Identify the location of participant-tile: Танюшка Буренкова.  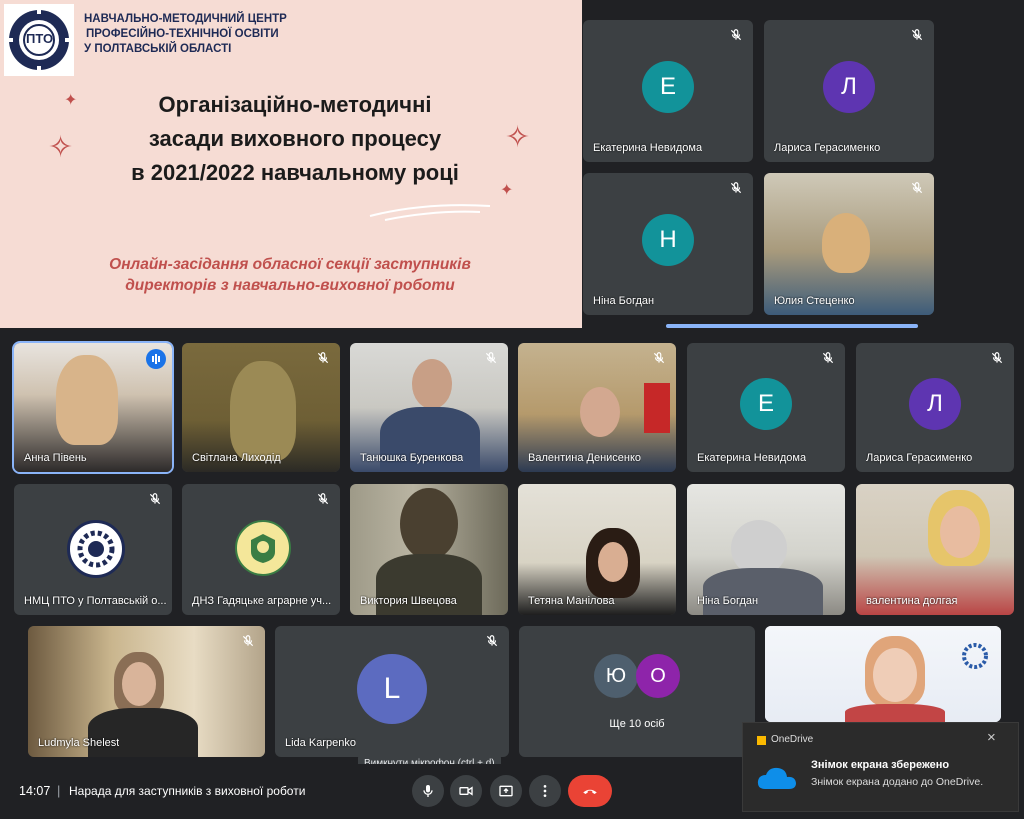
(429, 407).